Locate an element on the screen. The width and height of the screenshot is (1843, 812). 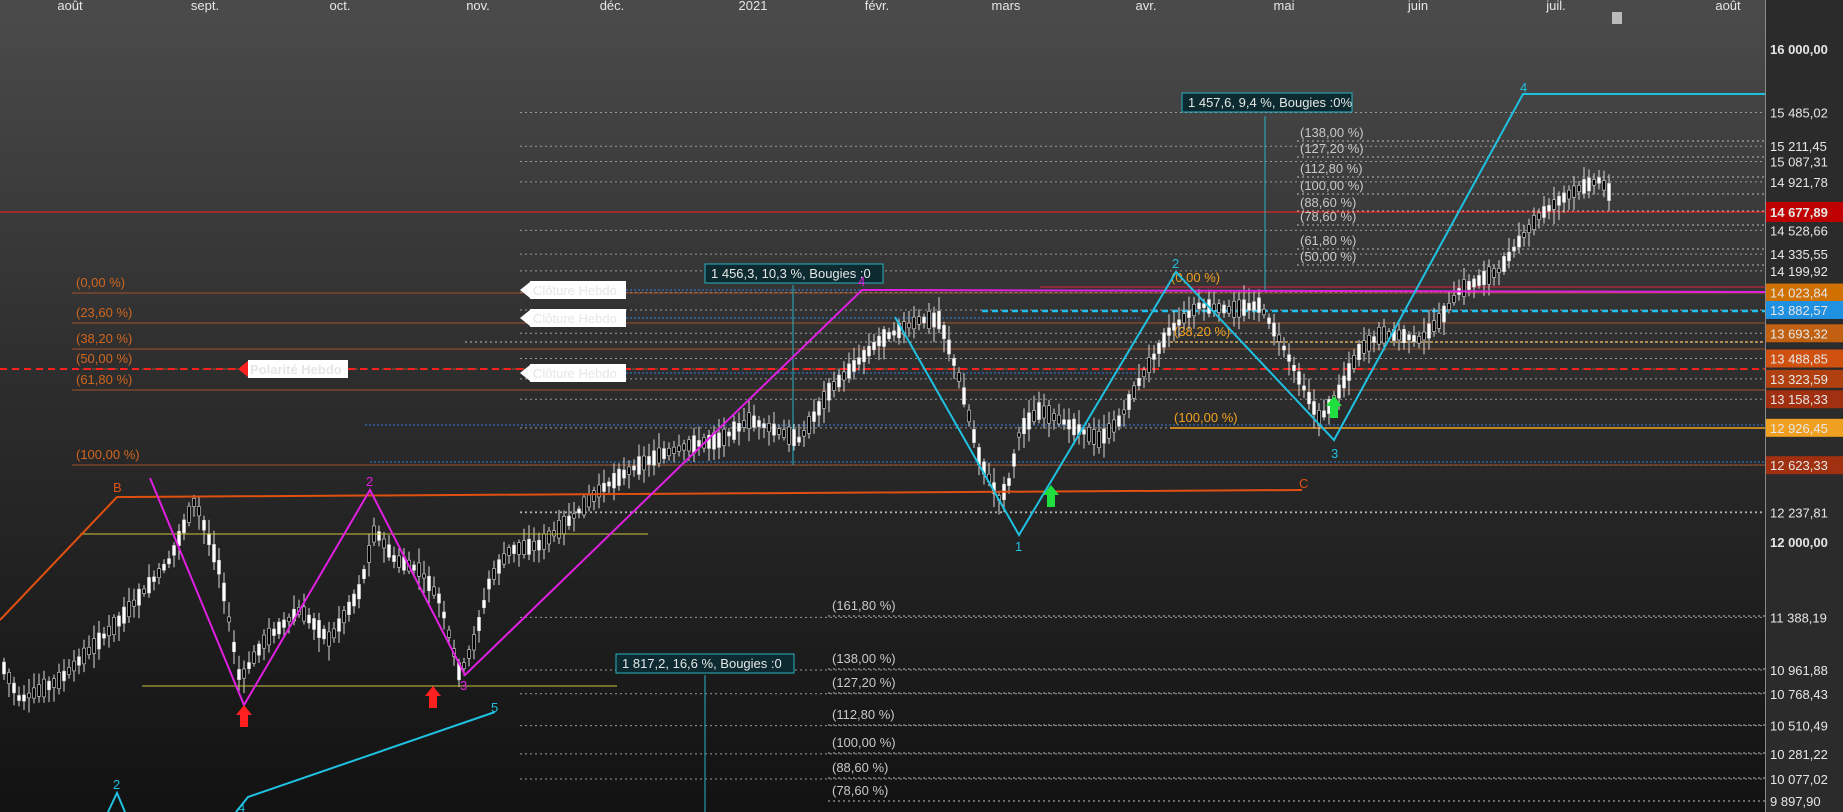
fib-lower-label: (127,20 %) is located at coordinates (864, 682).